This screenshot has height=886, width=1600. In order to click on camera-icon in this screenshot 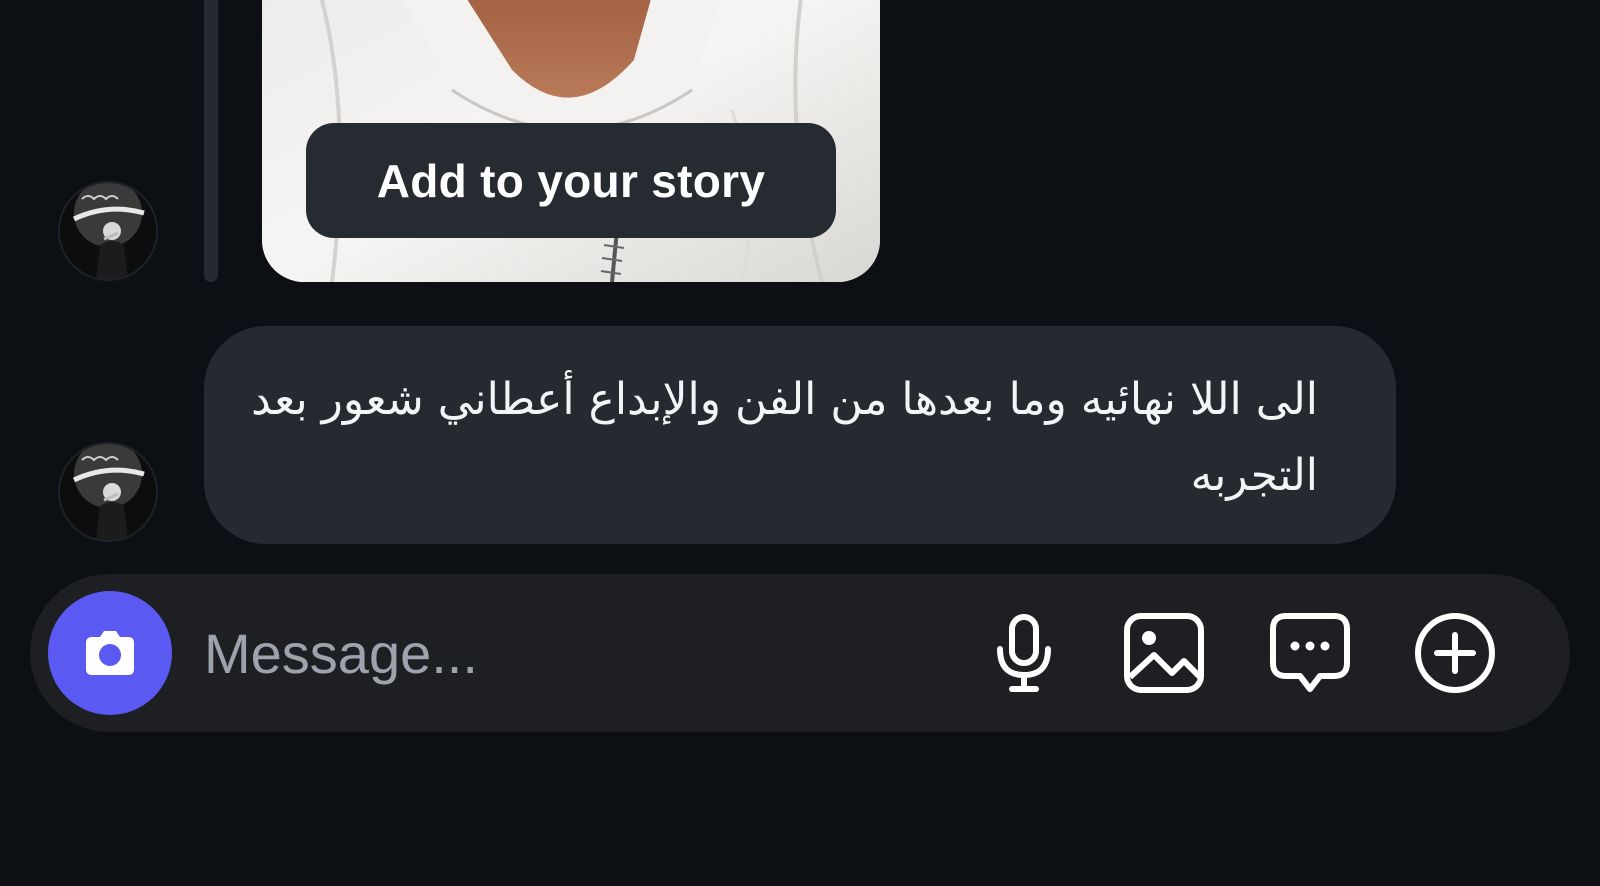, I will do `click(110, 653)`.